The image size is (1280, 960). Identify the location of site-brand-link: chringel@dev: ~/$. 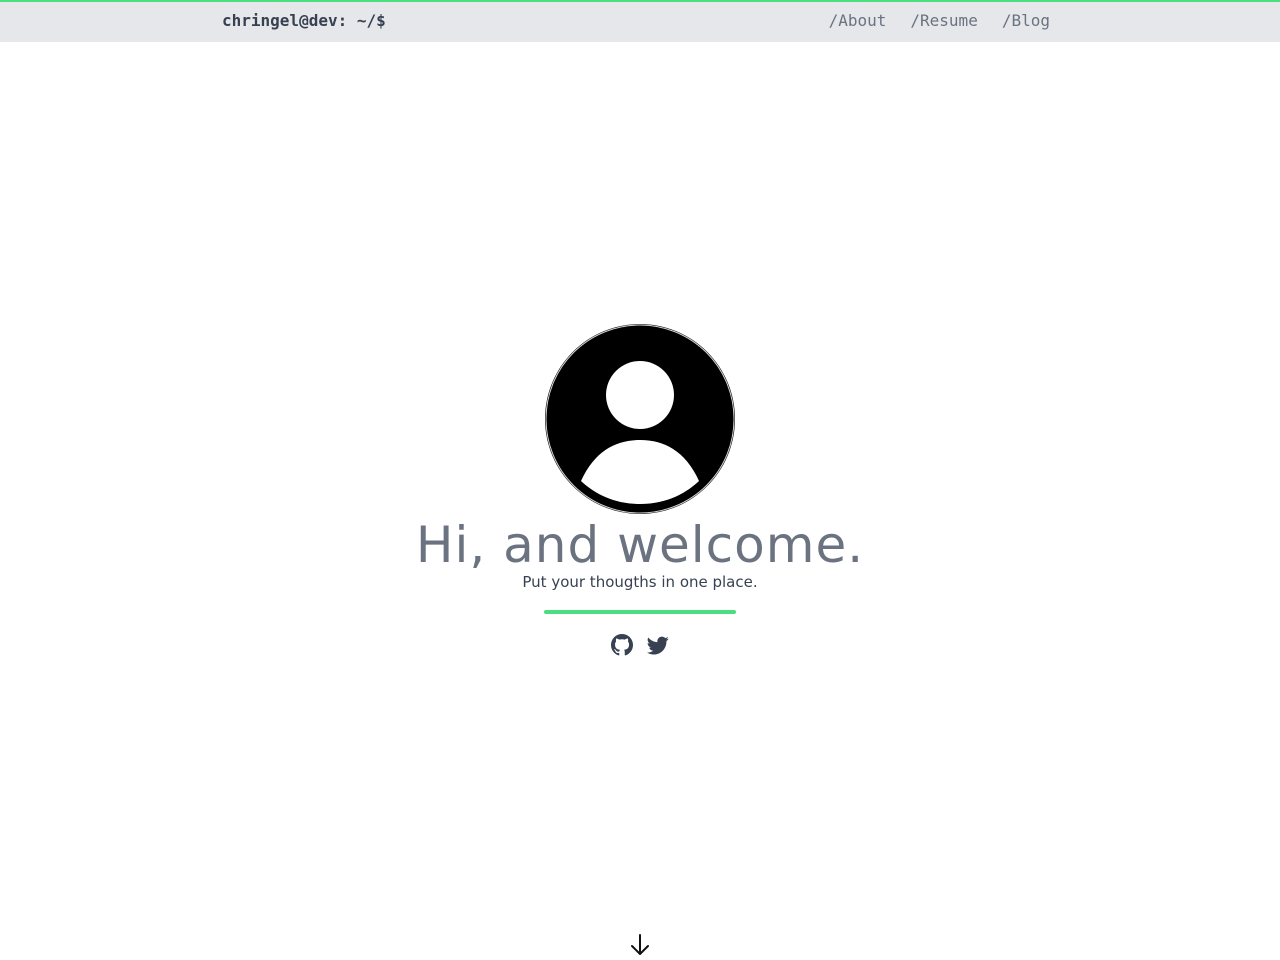
(304, 21).